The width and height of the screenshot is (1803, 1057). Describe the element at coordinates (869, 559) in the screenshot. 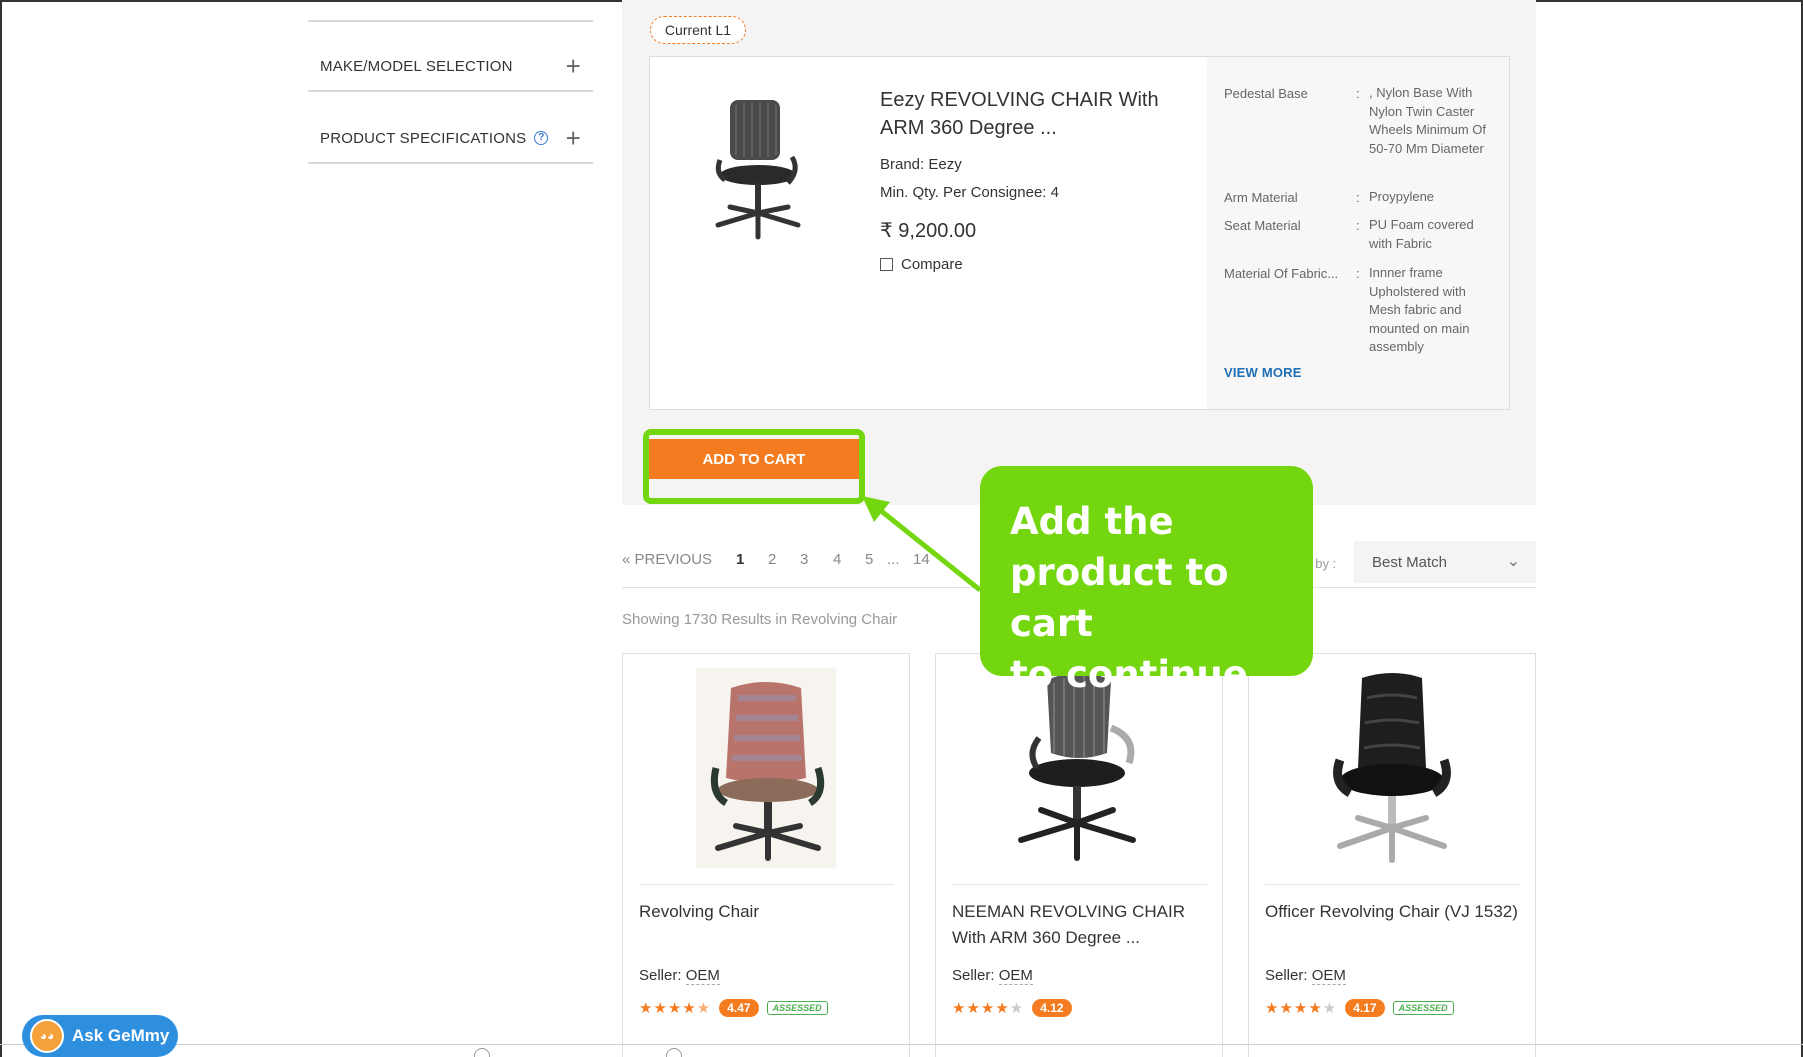

I see `pagination-page: 5` at that location.